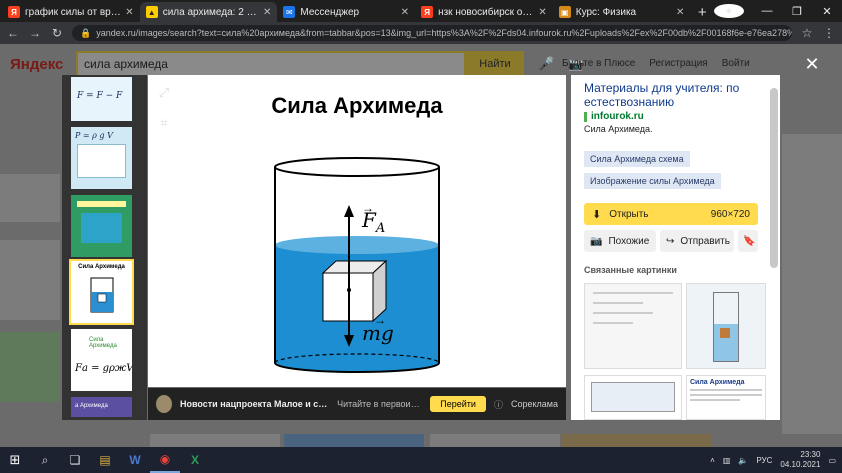 The height and width of the screenshot is (473, 842). What do you see at coordinates (151, 12) in the screenshot?
I see `yandex-images-favicon-icon: ▲` at bounding box center [151, 12].